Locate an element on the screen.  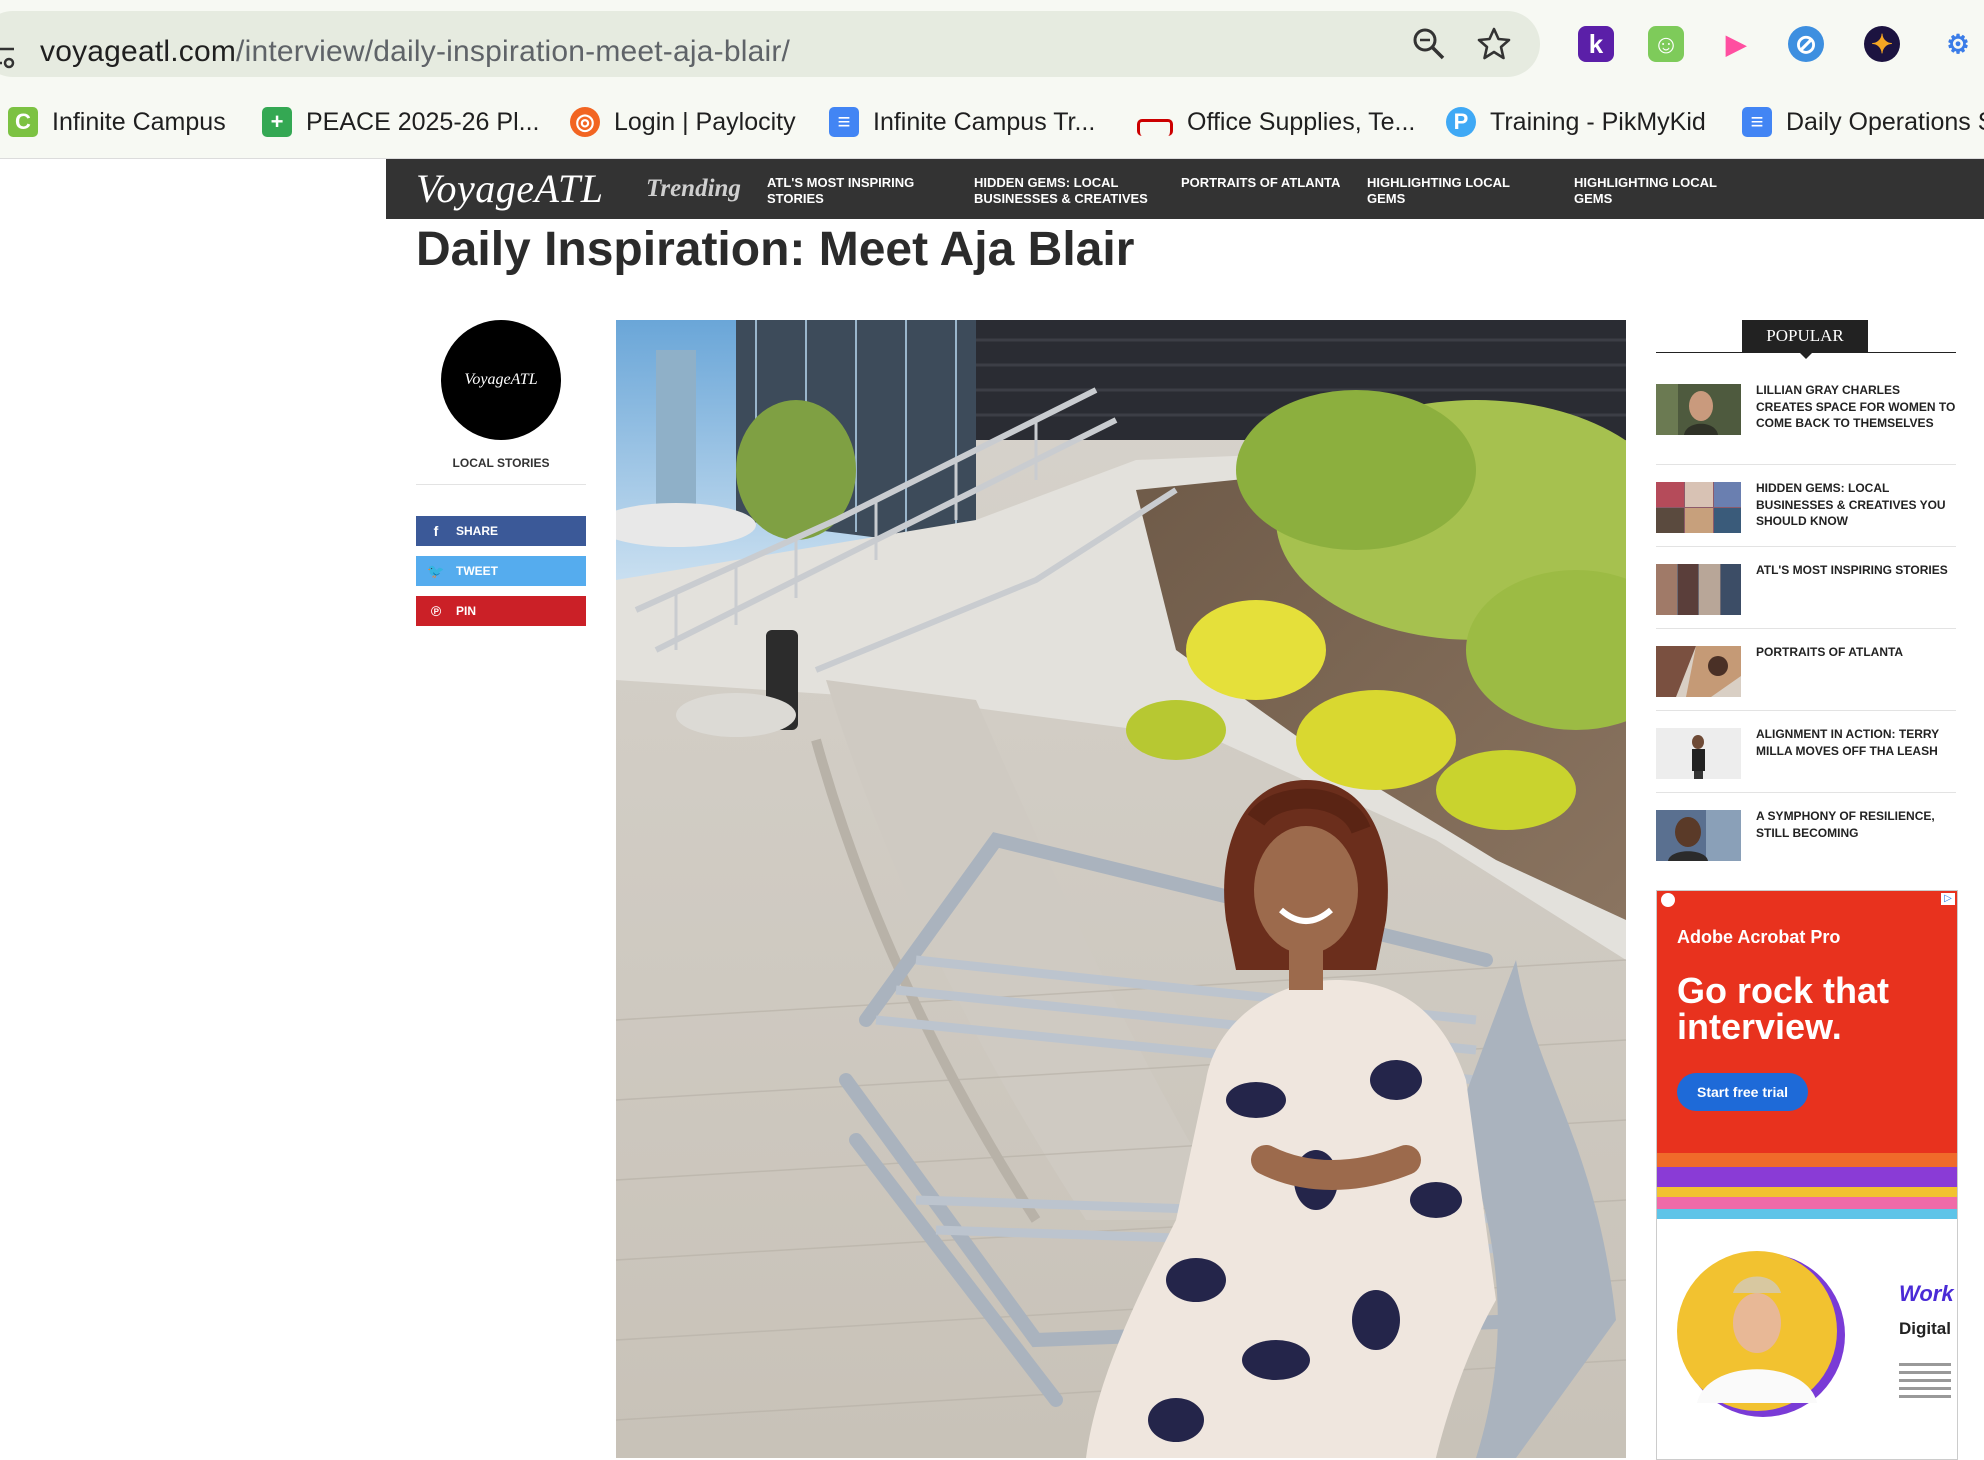
bookmark-label: Daily Operations S is located at coordinates (1885, 121).